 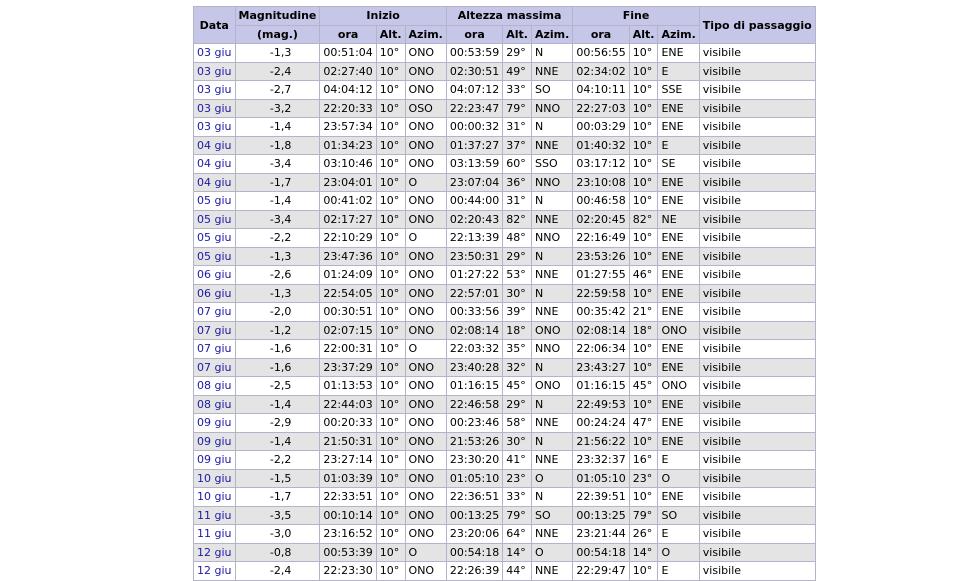 I want to click on cell-max-time: 23:40:28, so click(x=474, y=367).